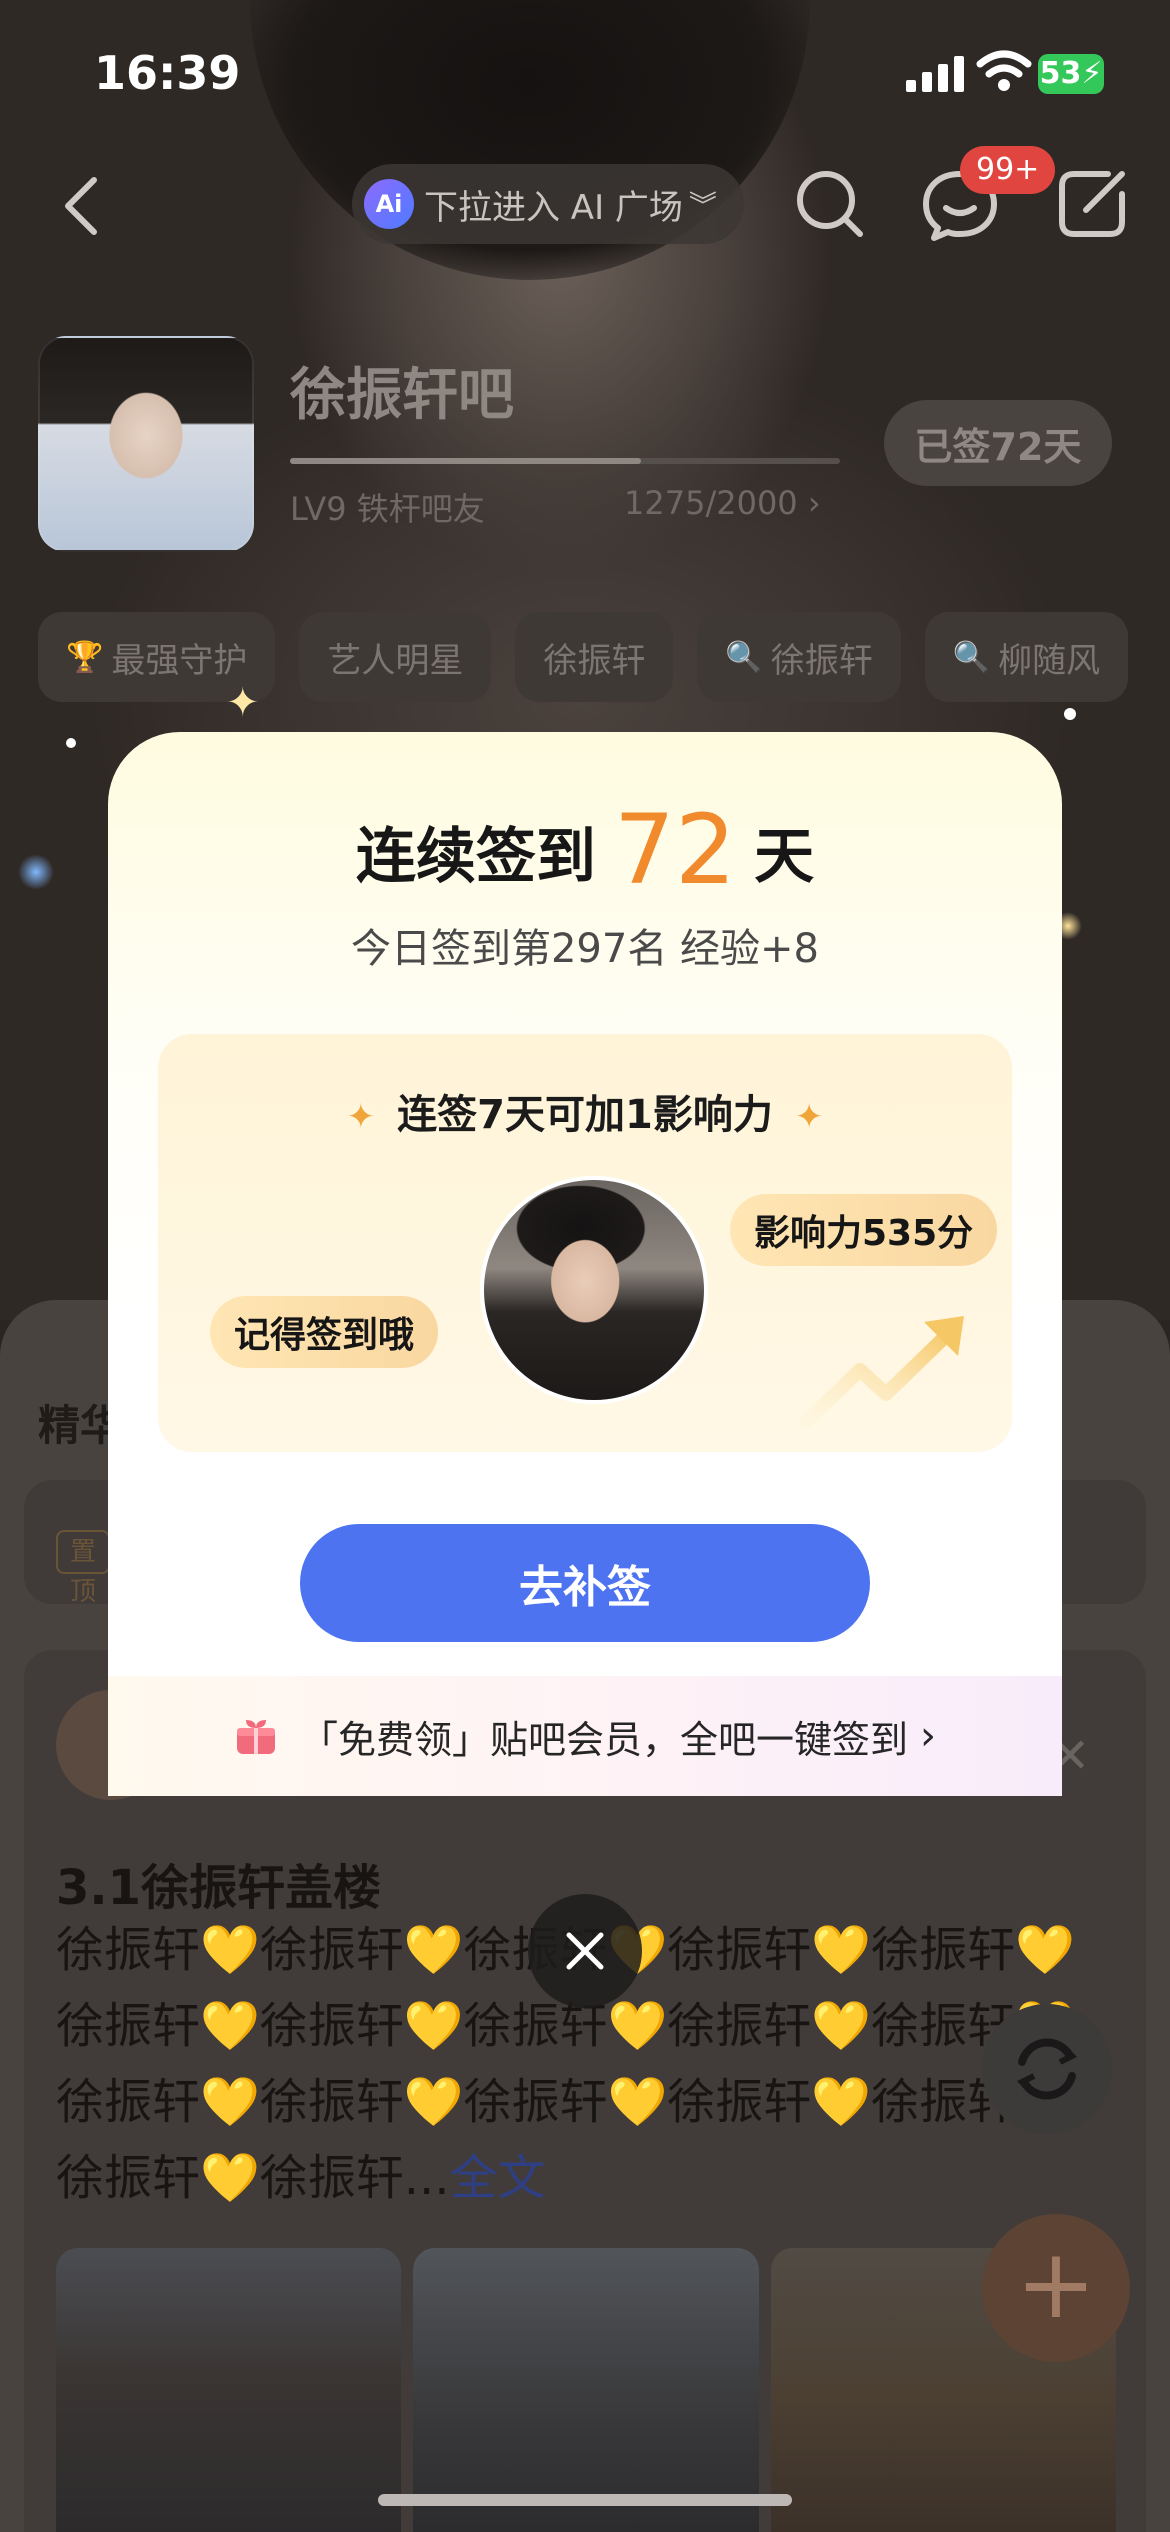  Describe the element at coordinates (722, 503) in the screenshot. I see `exp-progress: 1275/2000 ›` at that location.